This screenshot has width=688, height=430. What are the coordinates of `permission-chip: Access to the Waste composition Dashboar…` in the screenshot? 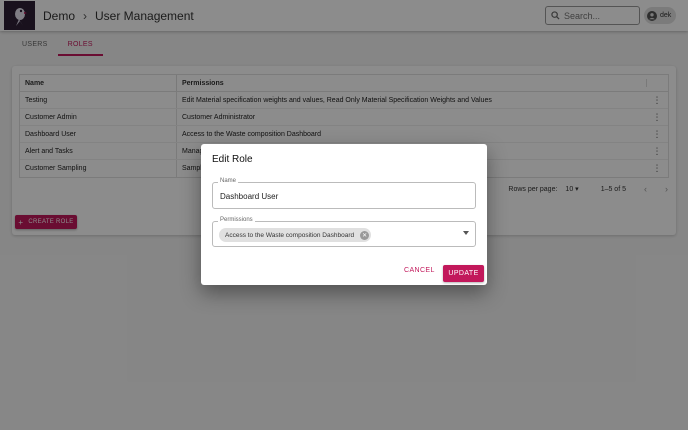 It's located at (295, 235).